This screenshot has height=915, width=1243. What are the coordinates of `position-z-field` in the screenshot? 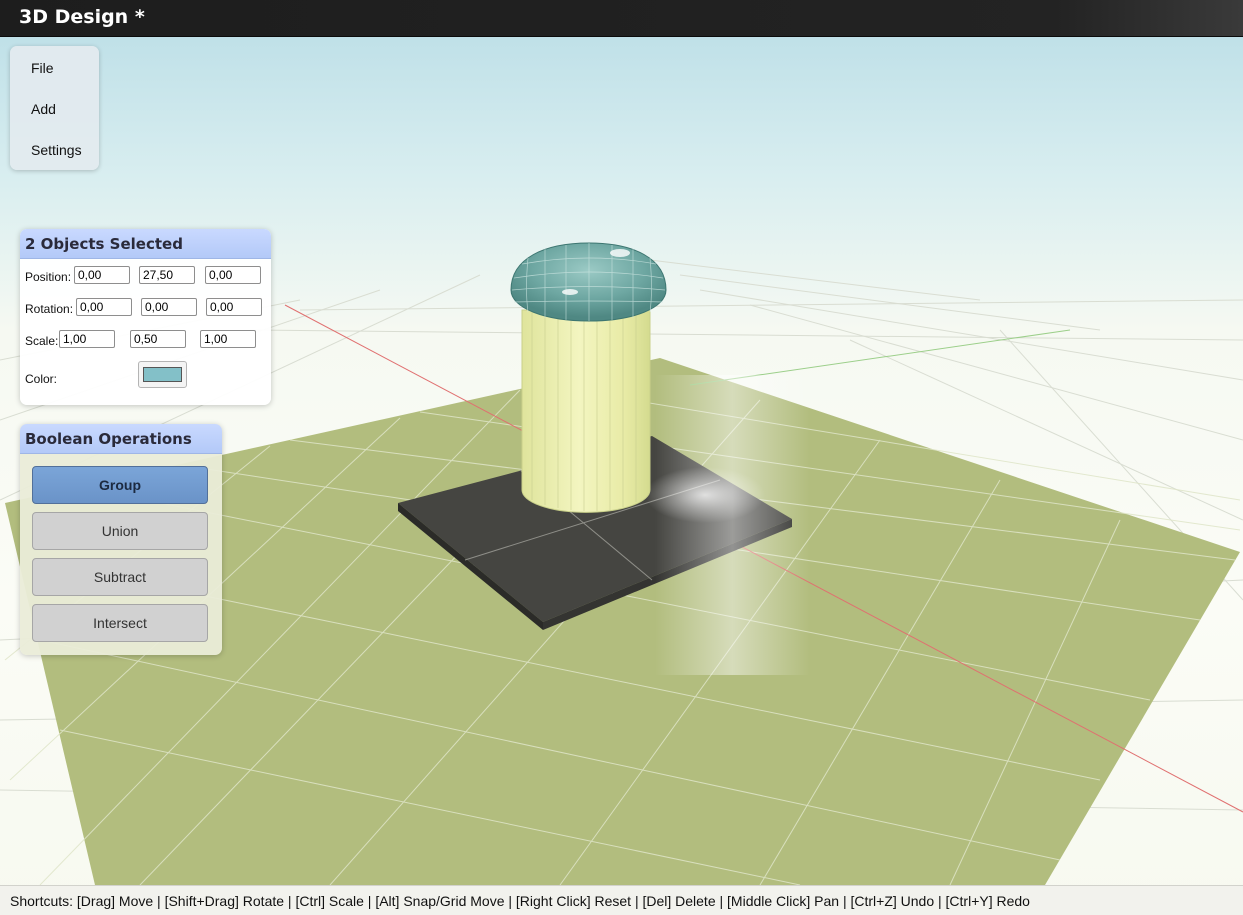 It's located at (233, 275).